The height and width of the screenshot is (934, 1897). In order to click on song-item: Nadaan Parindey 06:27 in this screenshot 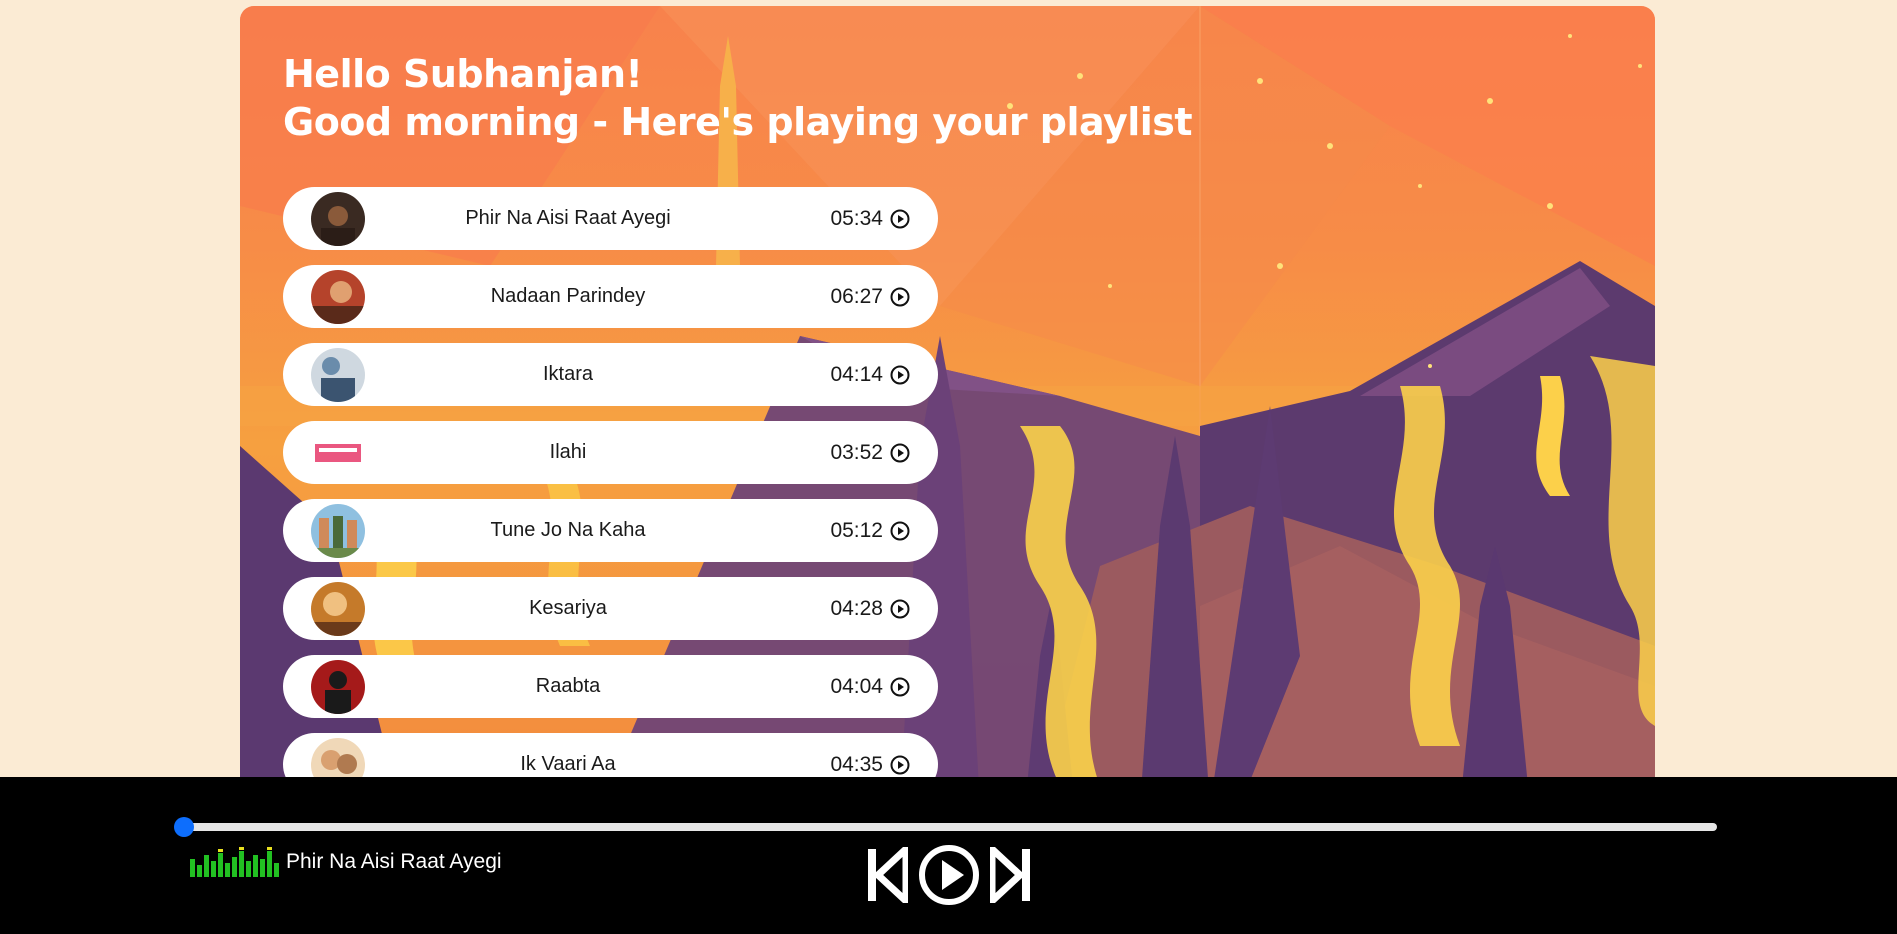, I will do `click(610, 296)`.